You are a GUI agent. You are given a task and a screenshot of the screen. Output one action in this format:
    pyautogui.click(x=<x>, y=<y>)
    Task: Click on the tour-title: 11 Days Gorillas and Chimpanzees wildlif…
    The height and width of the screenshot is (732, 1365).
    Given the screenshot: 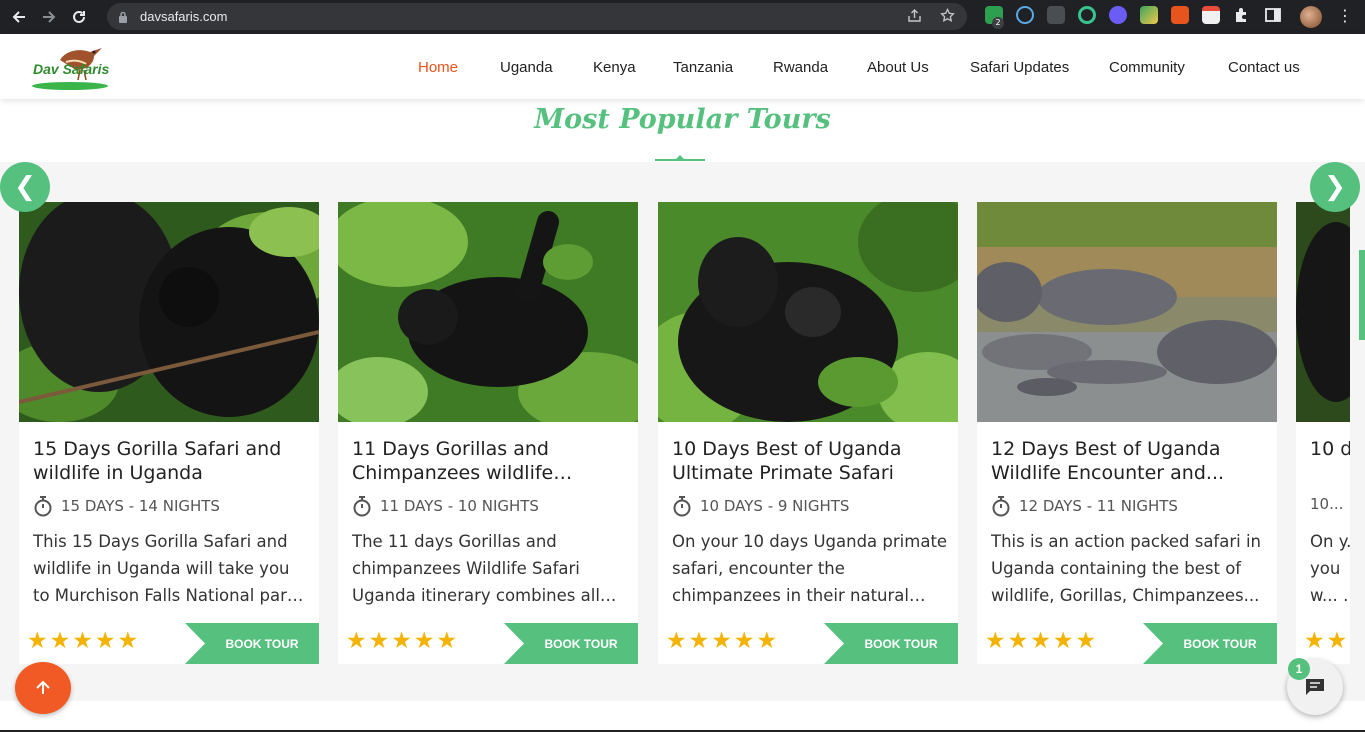 What is the action you would take?
    pyautogui.click(x=490, y=461)
    